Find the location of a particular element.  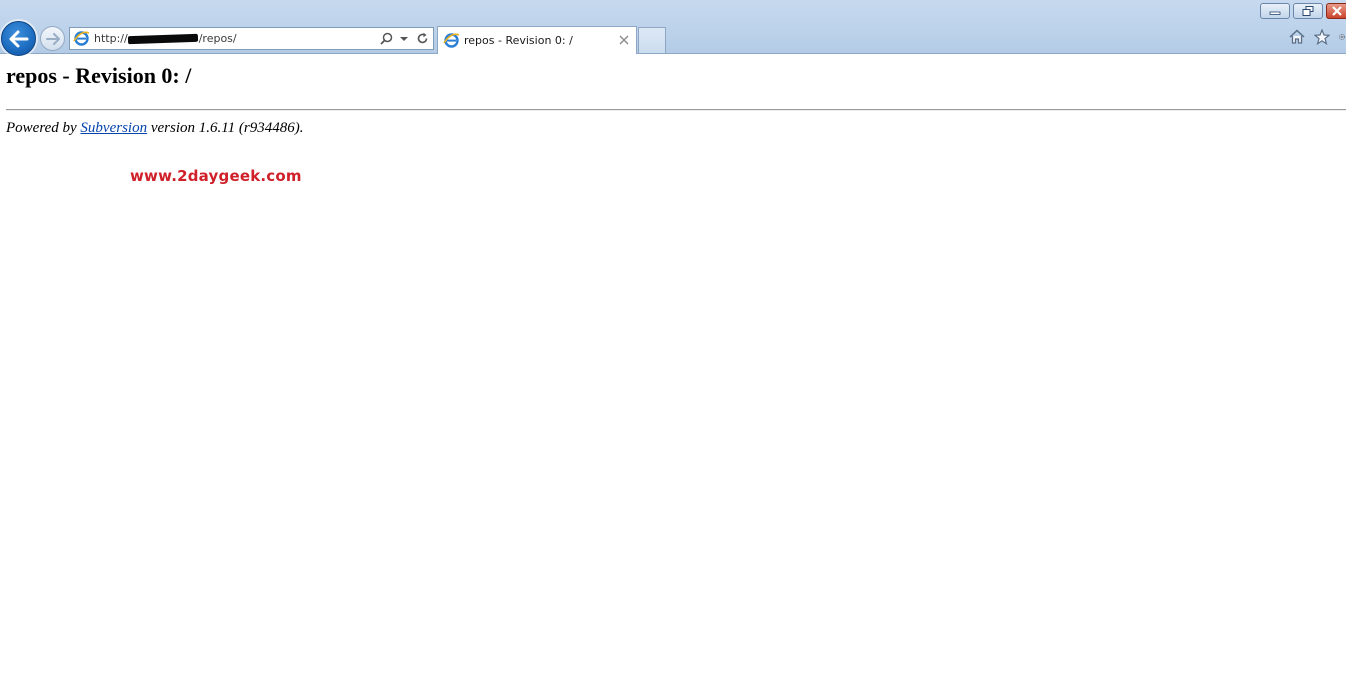

window-controls is located at coordinates (1303, 11).